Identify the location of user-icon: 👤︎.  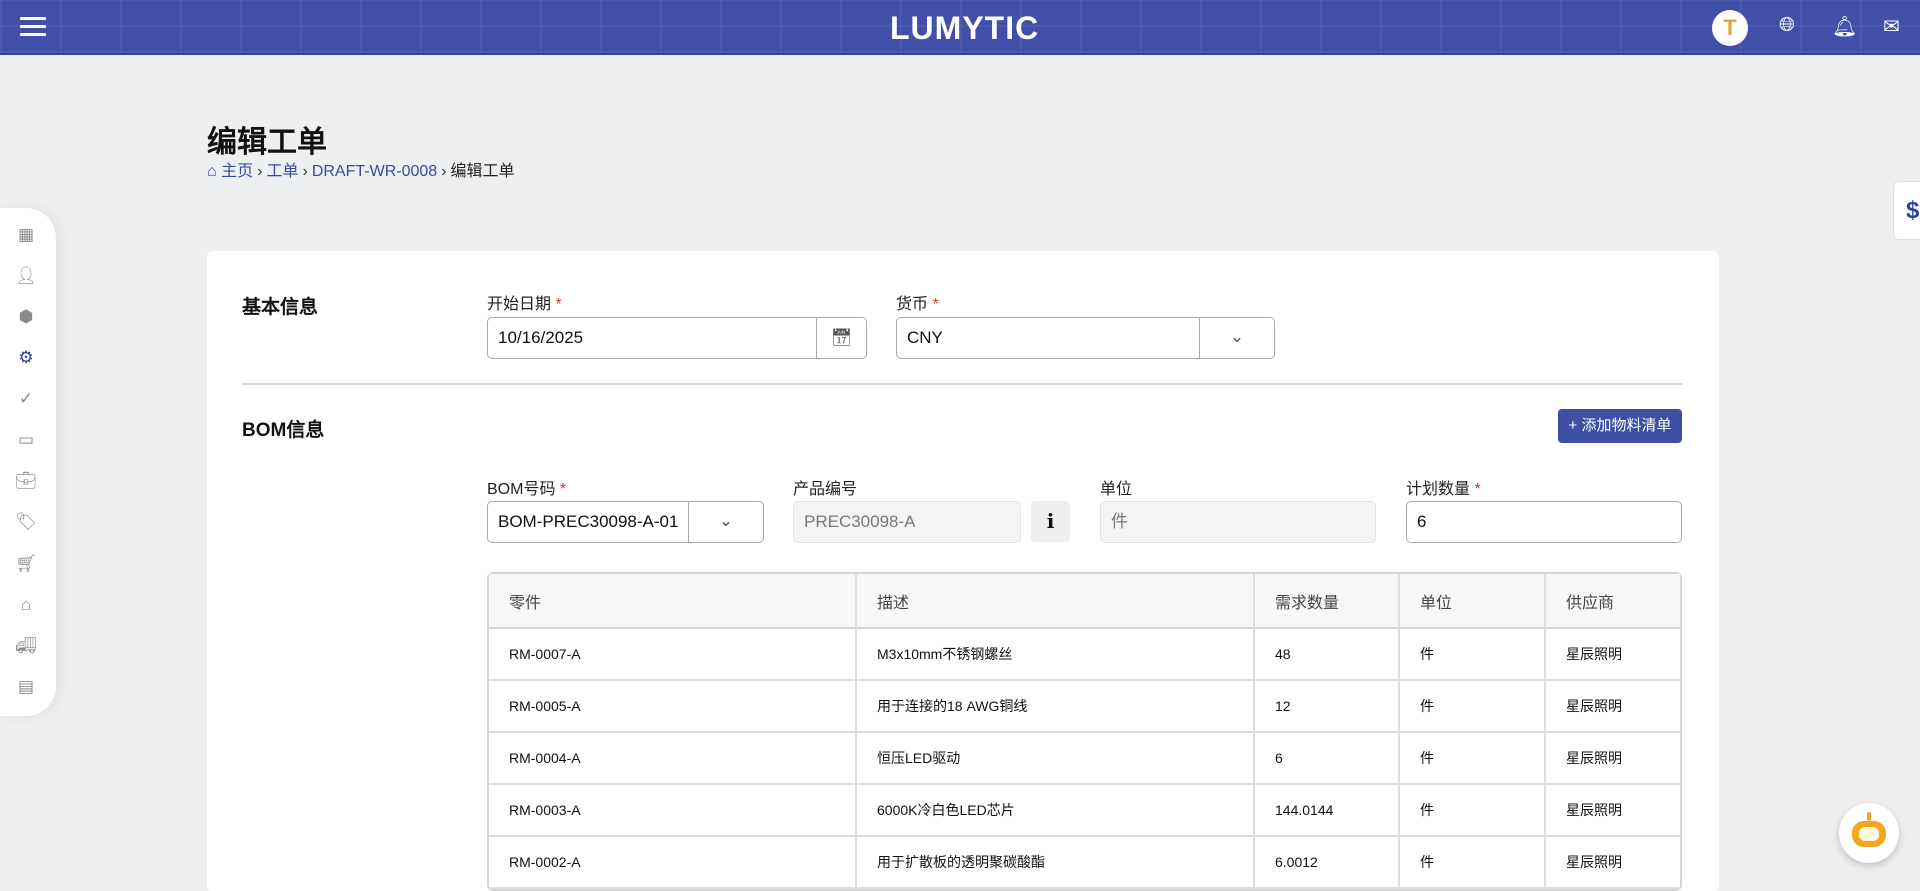
(26, 276).